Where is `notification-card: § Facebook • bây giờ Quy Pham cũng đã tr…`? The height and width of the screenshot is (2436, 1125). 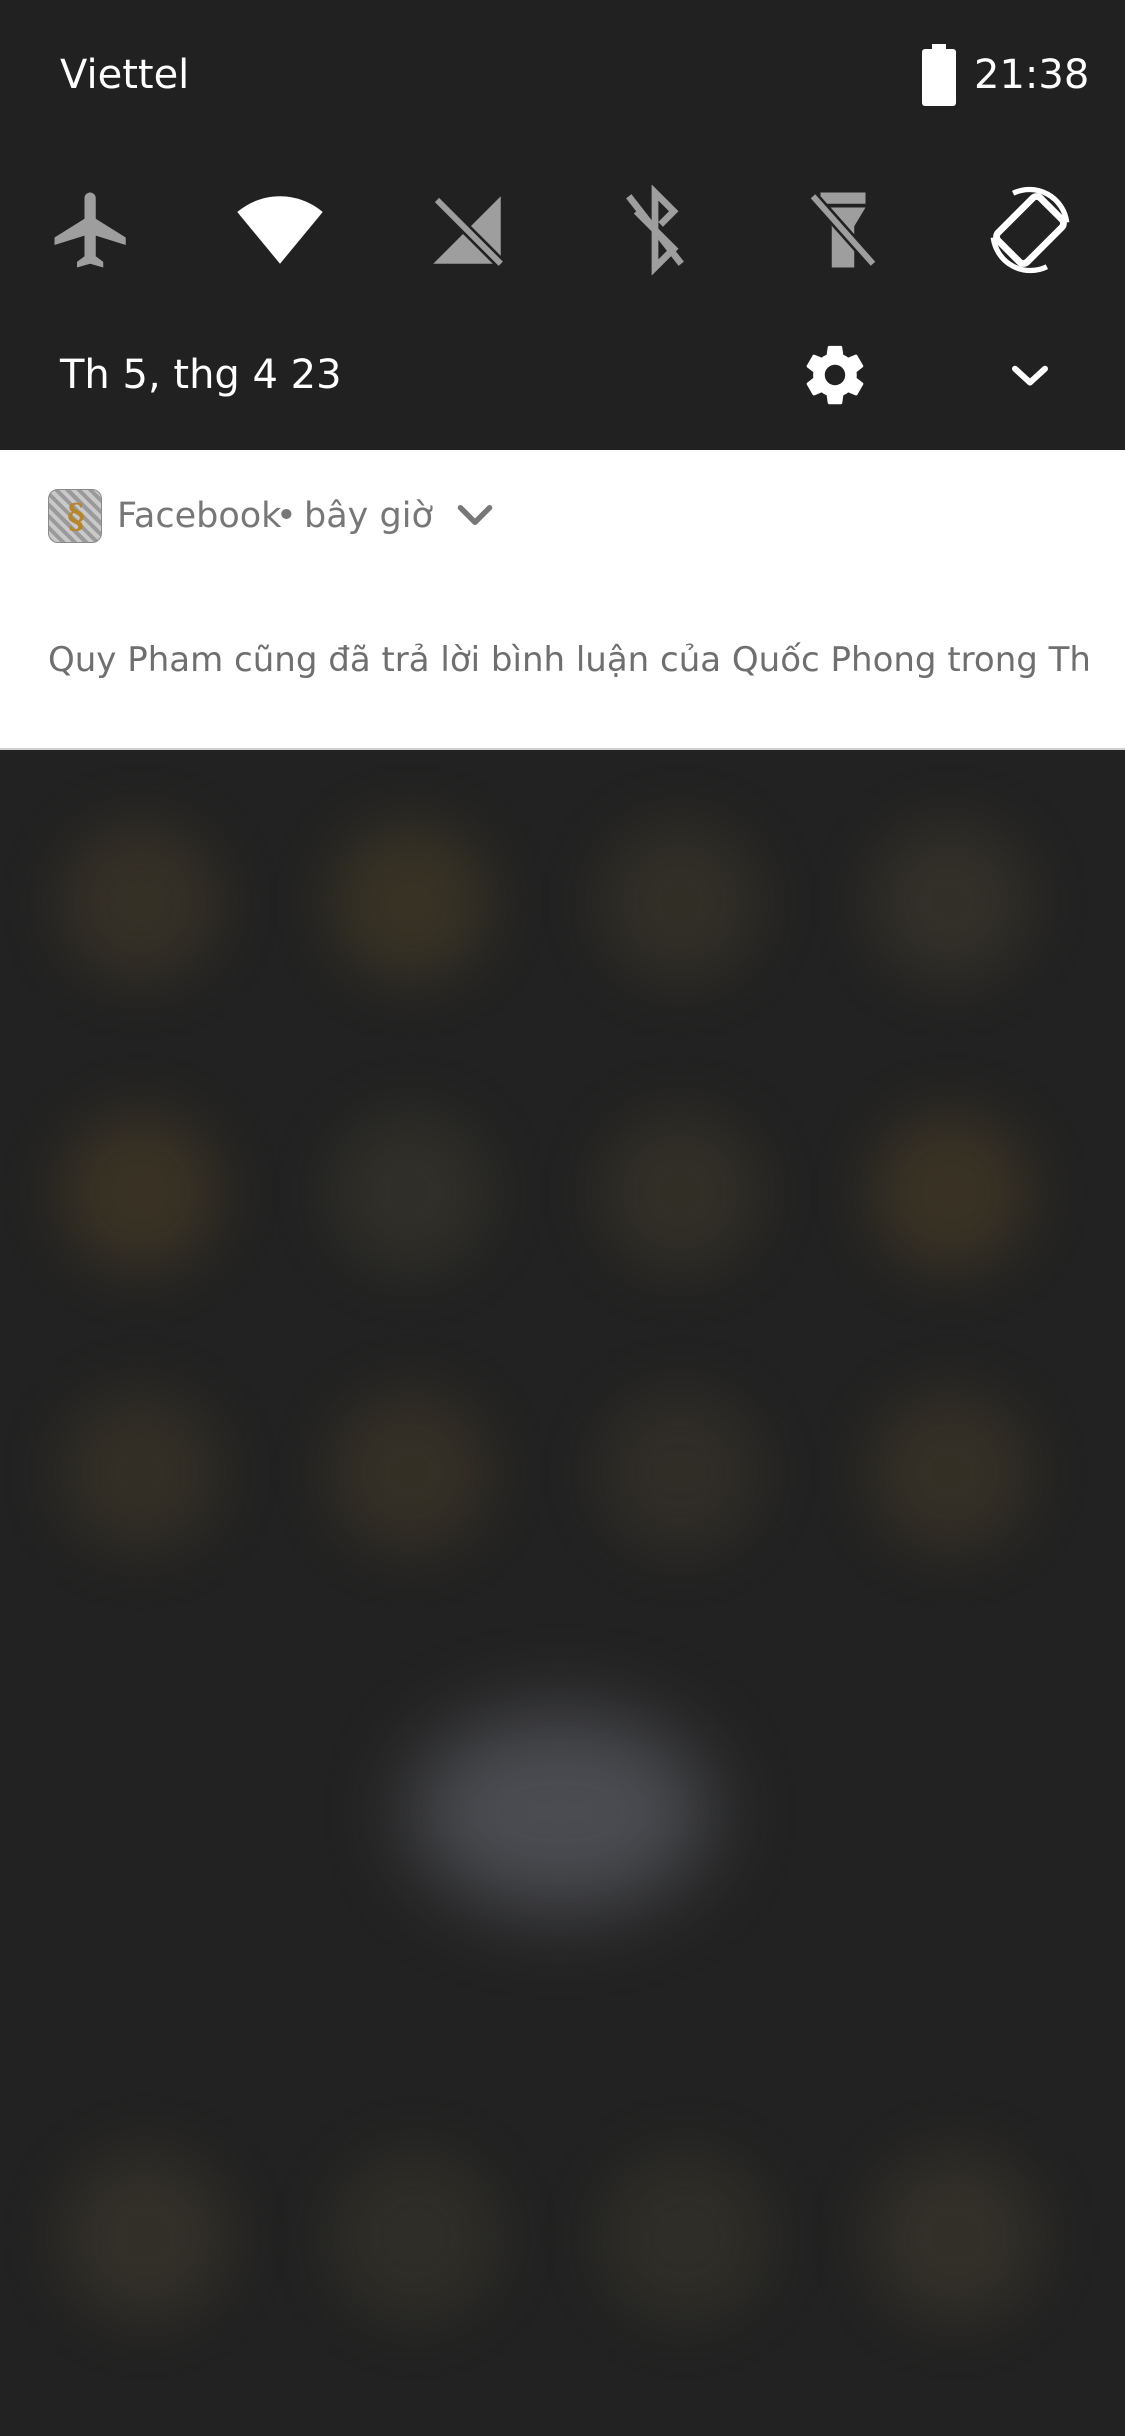
notification-card: § Facebook • bây giờ Quy Pham cũng đã tr… is located at coordinates (562, 600).